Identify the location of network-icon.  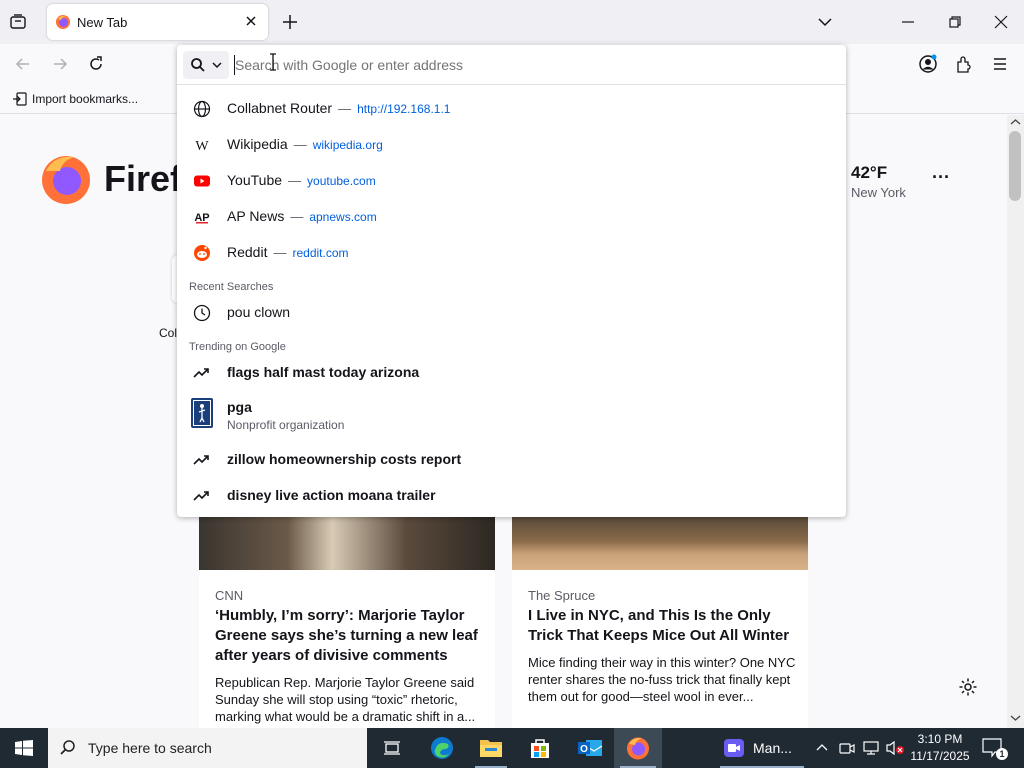
(871, 748).